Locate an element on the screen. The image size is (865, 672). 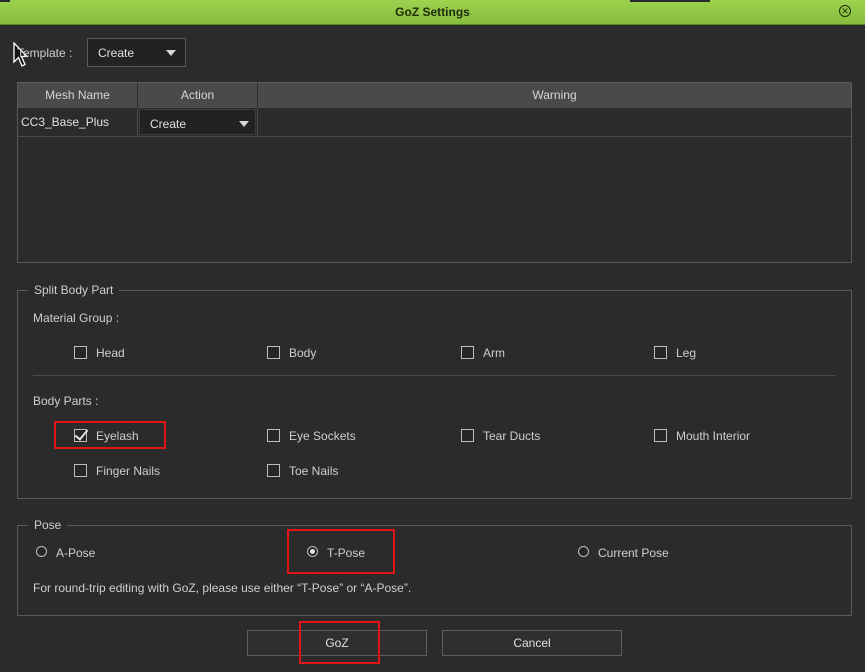
checkbox-toe-nails-label: Toe Nails is located at coordinates (313, 471).